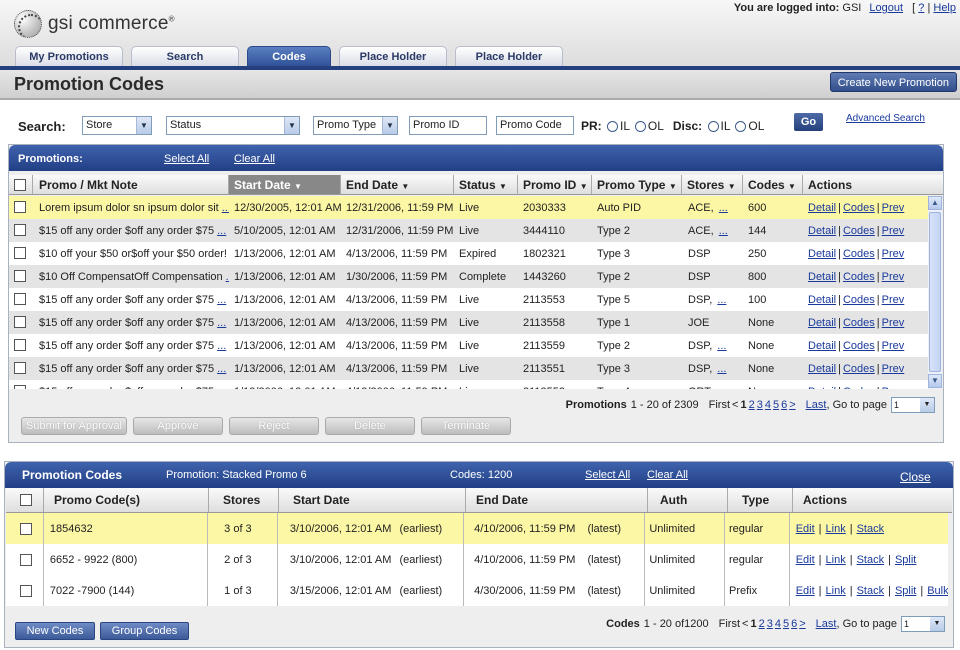  Describe the element at coordinates (712, 184) in the screenshot. I see `col-stores: Stores ▼` at that location.